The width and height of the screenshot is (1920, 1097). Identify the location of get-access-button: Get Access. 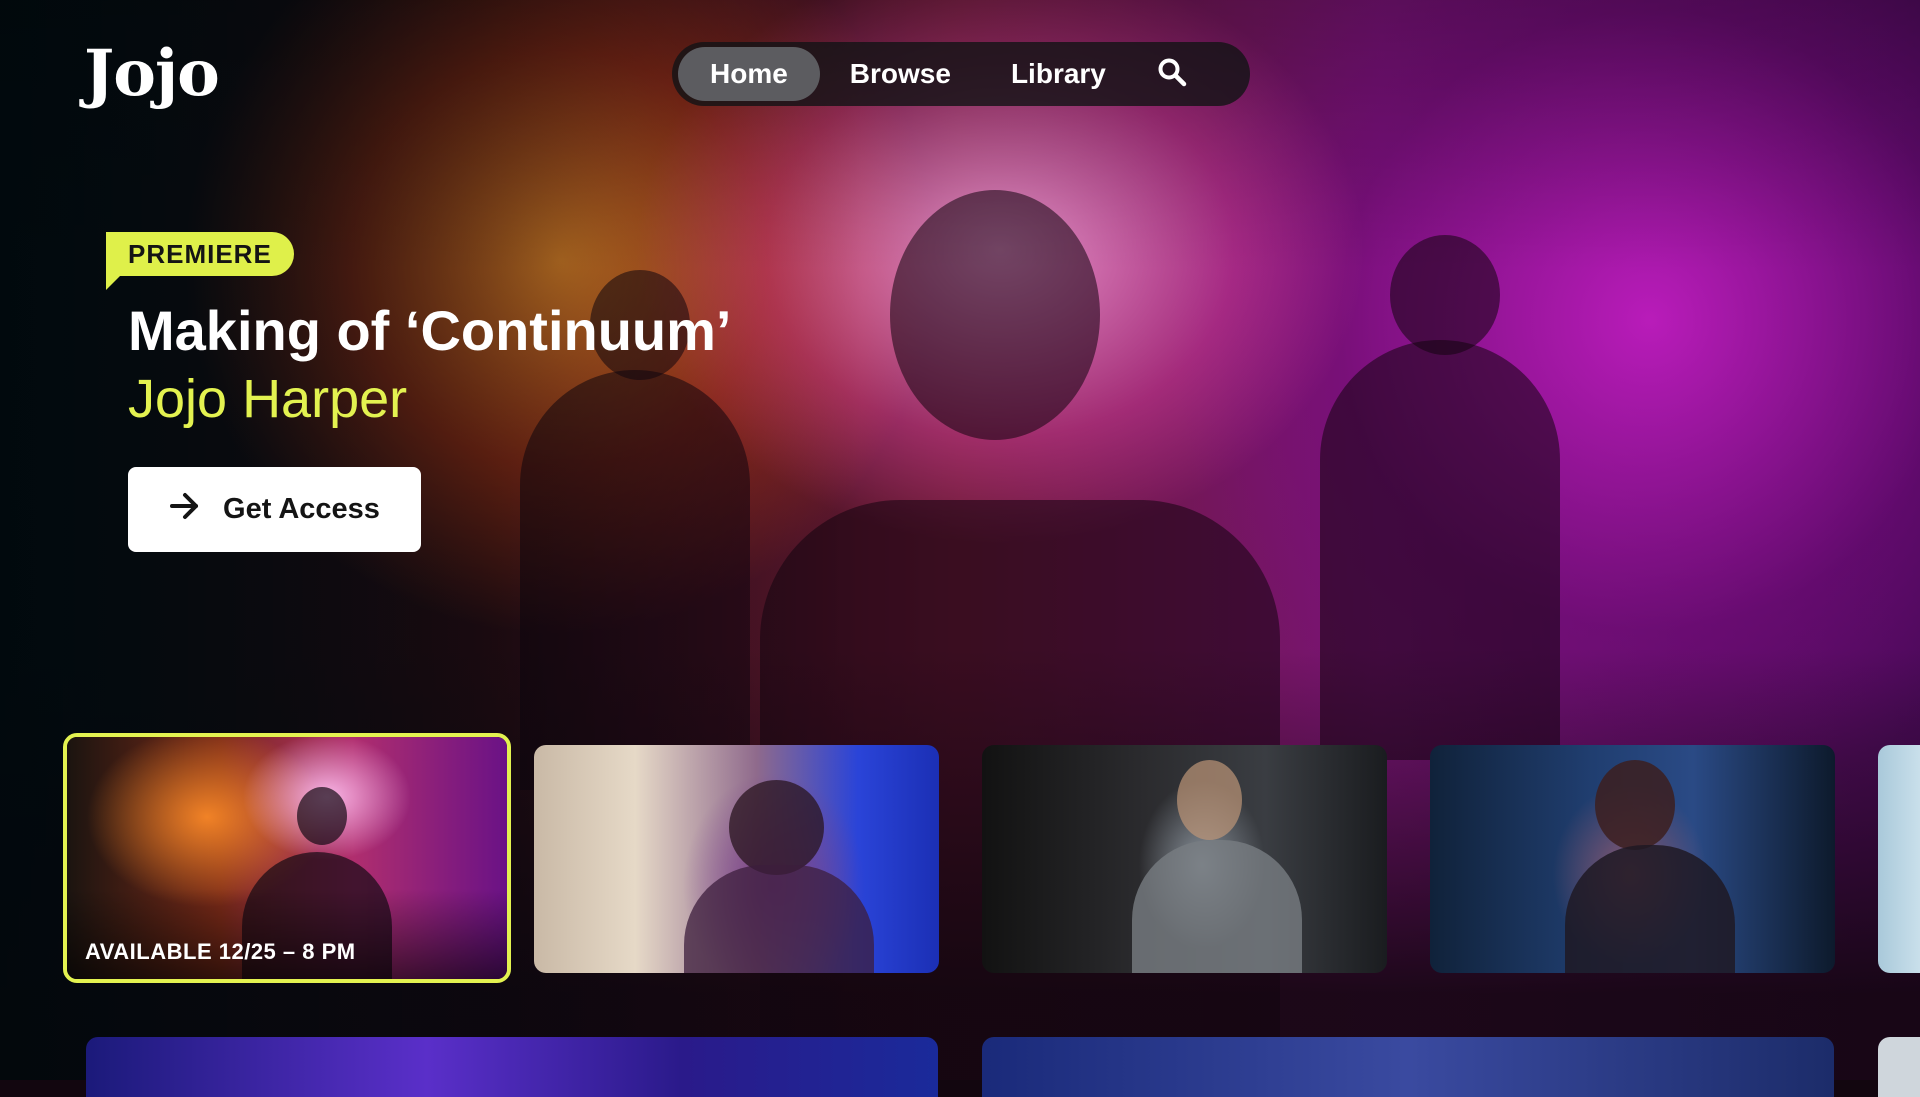
(274, 509).